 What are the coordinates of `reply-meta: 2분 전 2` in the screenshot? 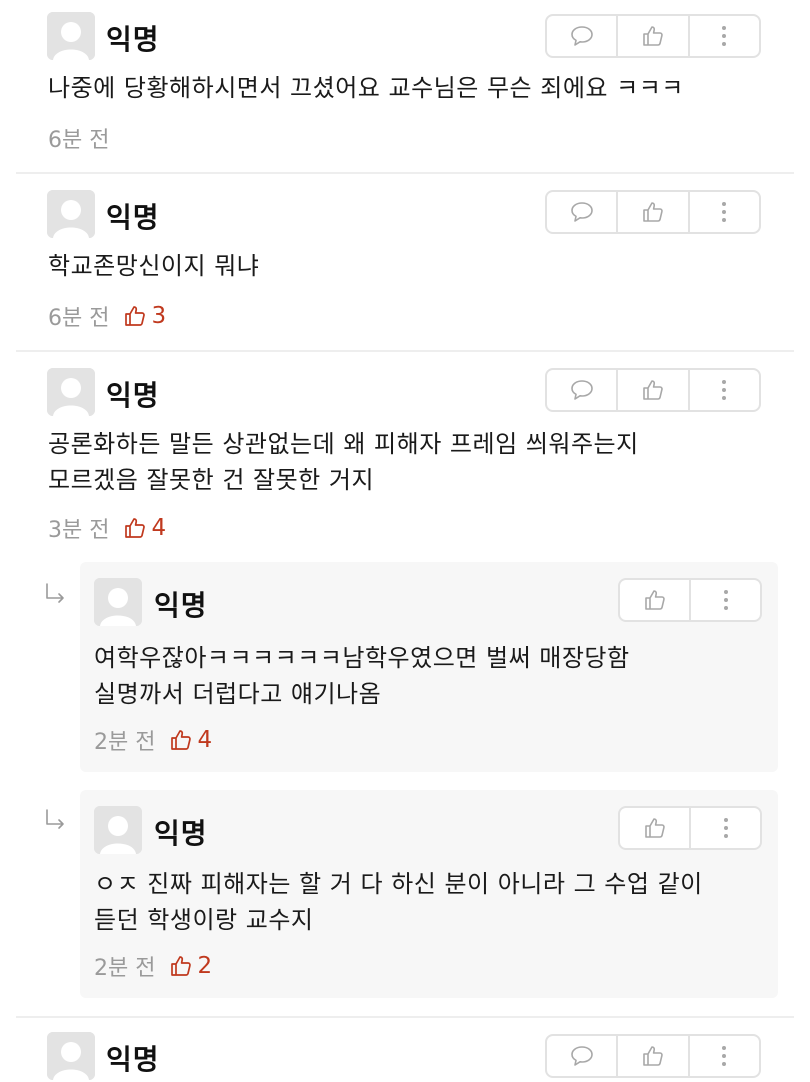 It's located at (153, 966).